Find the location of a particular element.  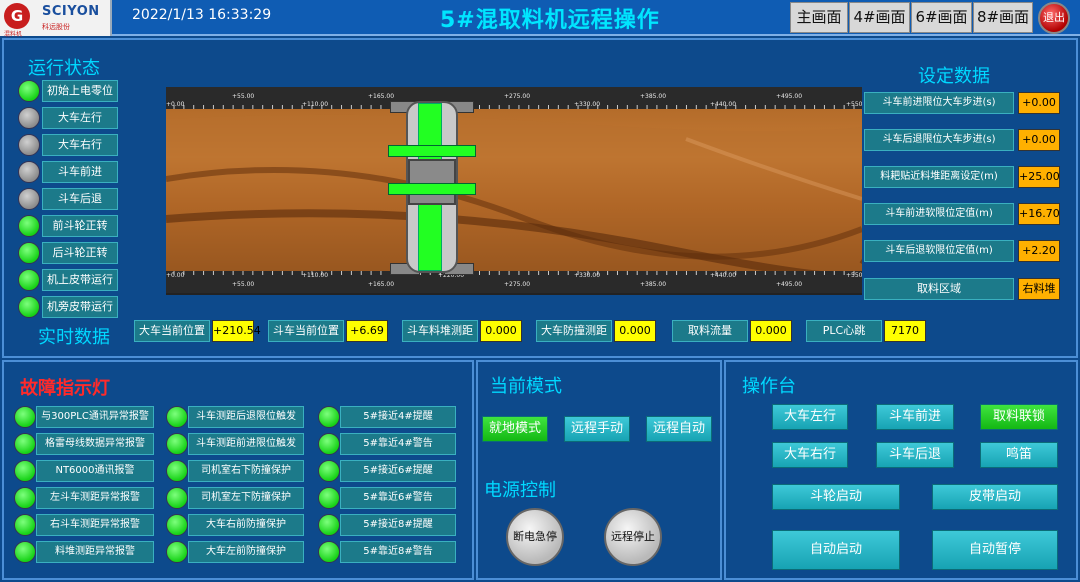

logo: G SCIYON 科远股份 混料机 is located at coordinates (56, 19).